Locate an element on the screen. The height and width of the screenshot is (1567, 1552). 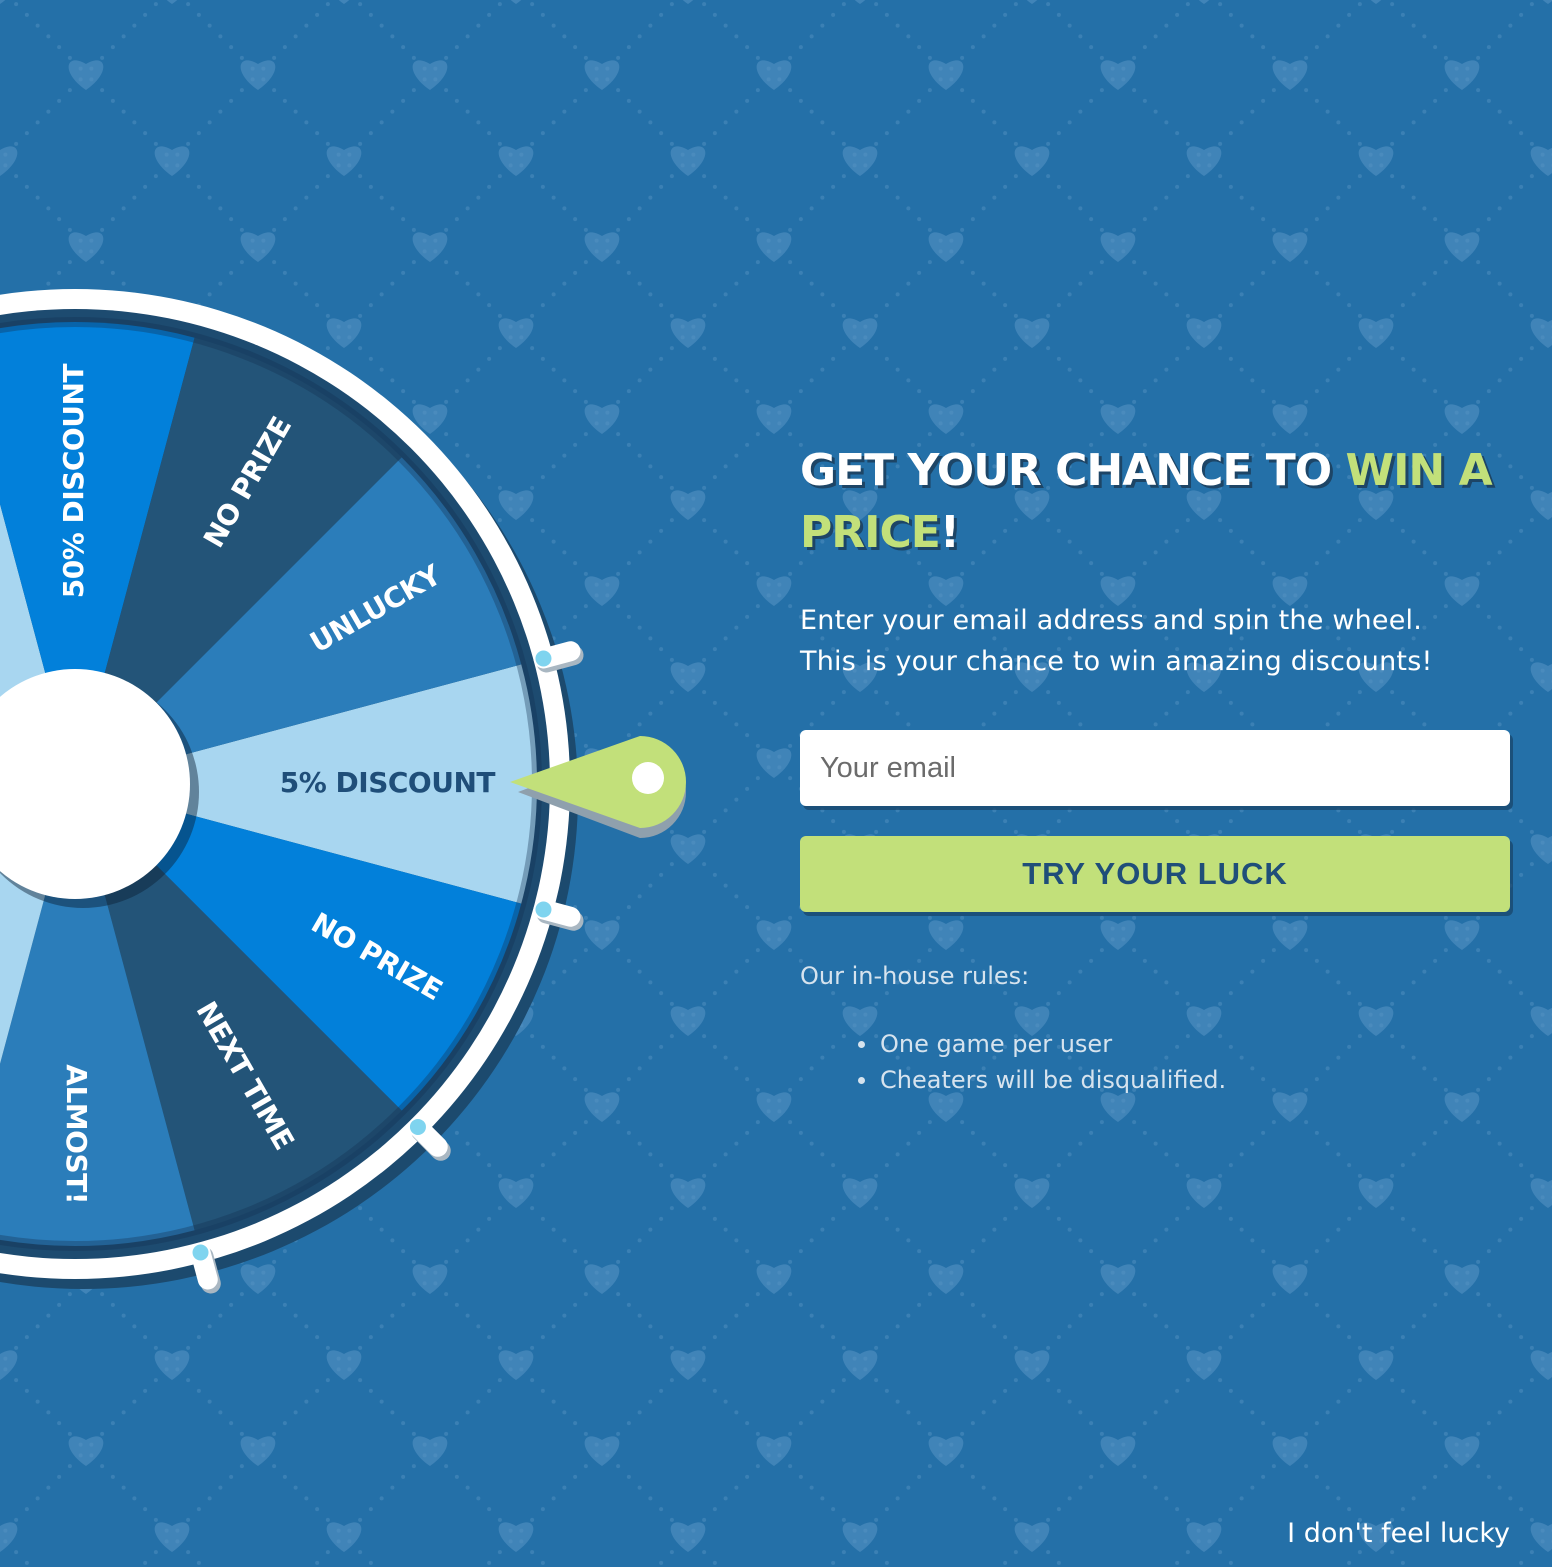
wheel-segment-label: ALMOST! is located at coordinates (76, 1134).